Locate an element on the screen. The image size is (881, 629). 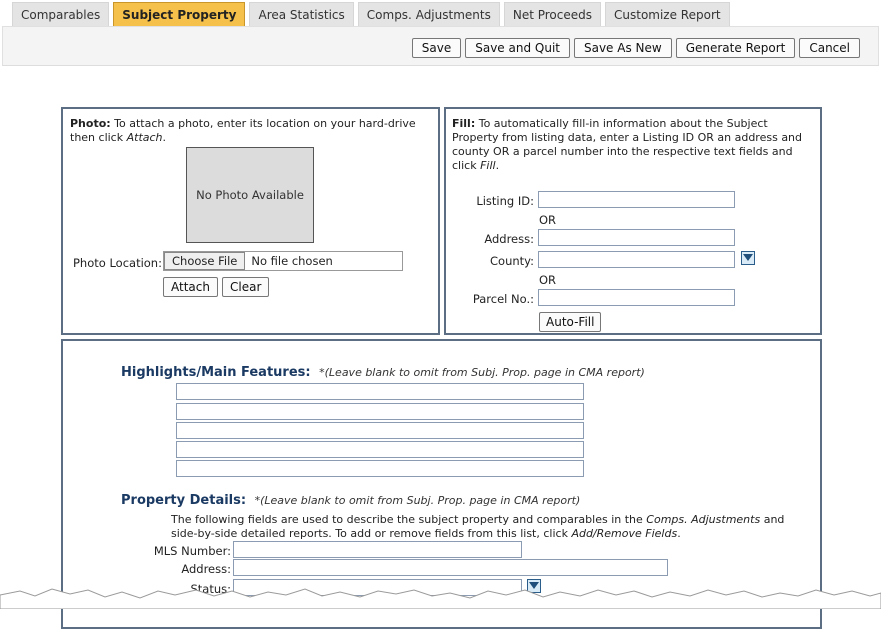
address-label: Address: is located at coordinates (509, 239).